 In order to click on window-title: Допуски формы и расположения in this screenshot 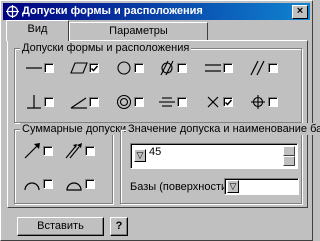, I will do `click(112, 11)`.